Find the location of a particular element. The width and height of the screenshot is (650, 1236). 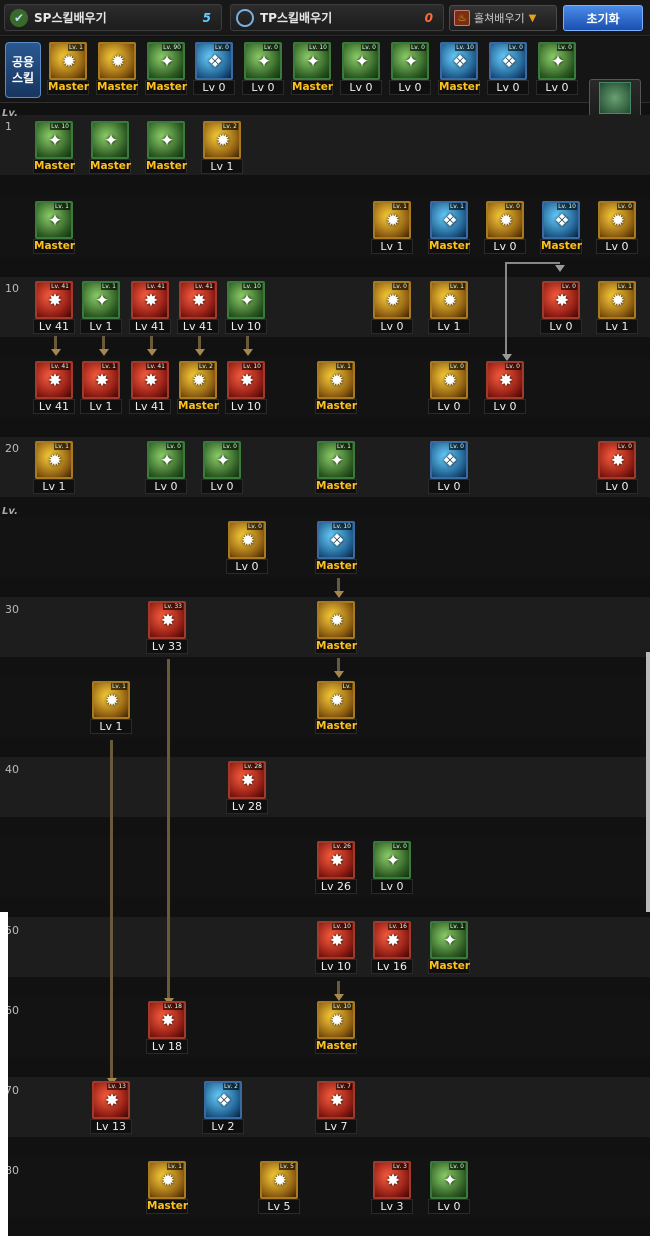

skill-s44-level-tag: Lv. 16 is located at coordinates (398, 926).